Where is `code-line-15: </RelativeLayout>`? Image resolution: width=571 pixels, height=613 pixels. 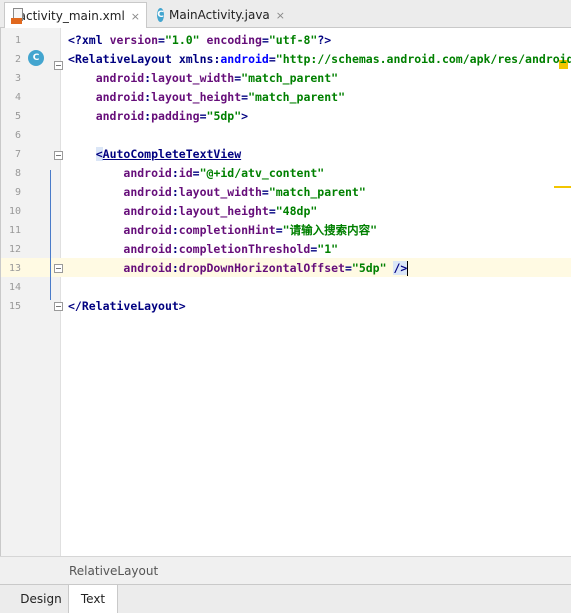
code-line-15: </RelativeLayout> is located at coordinates (127, 306).